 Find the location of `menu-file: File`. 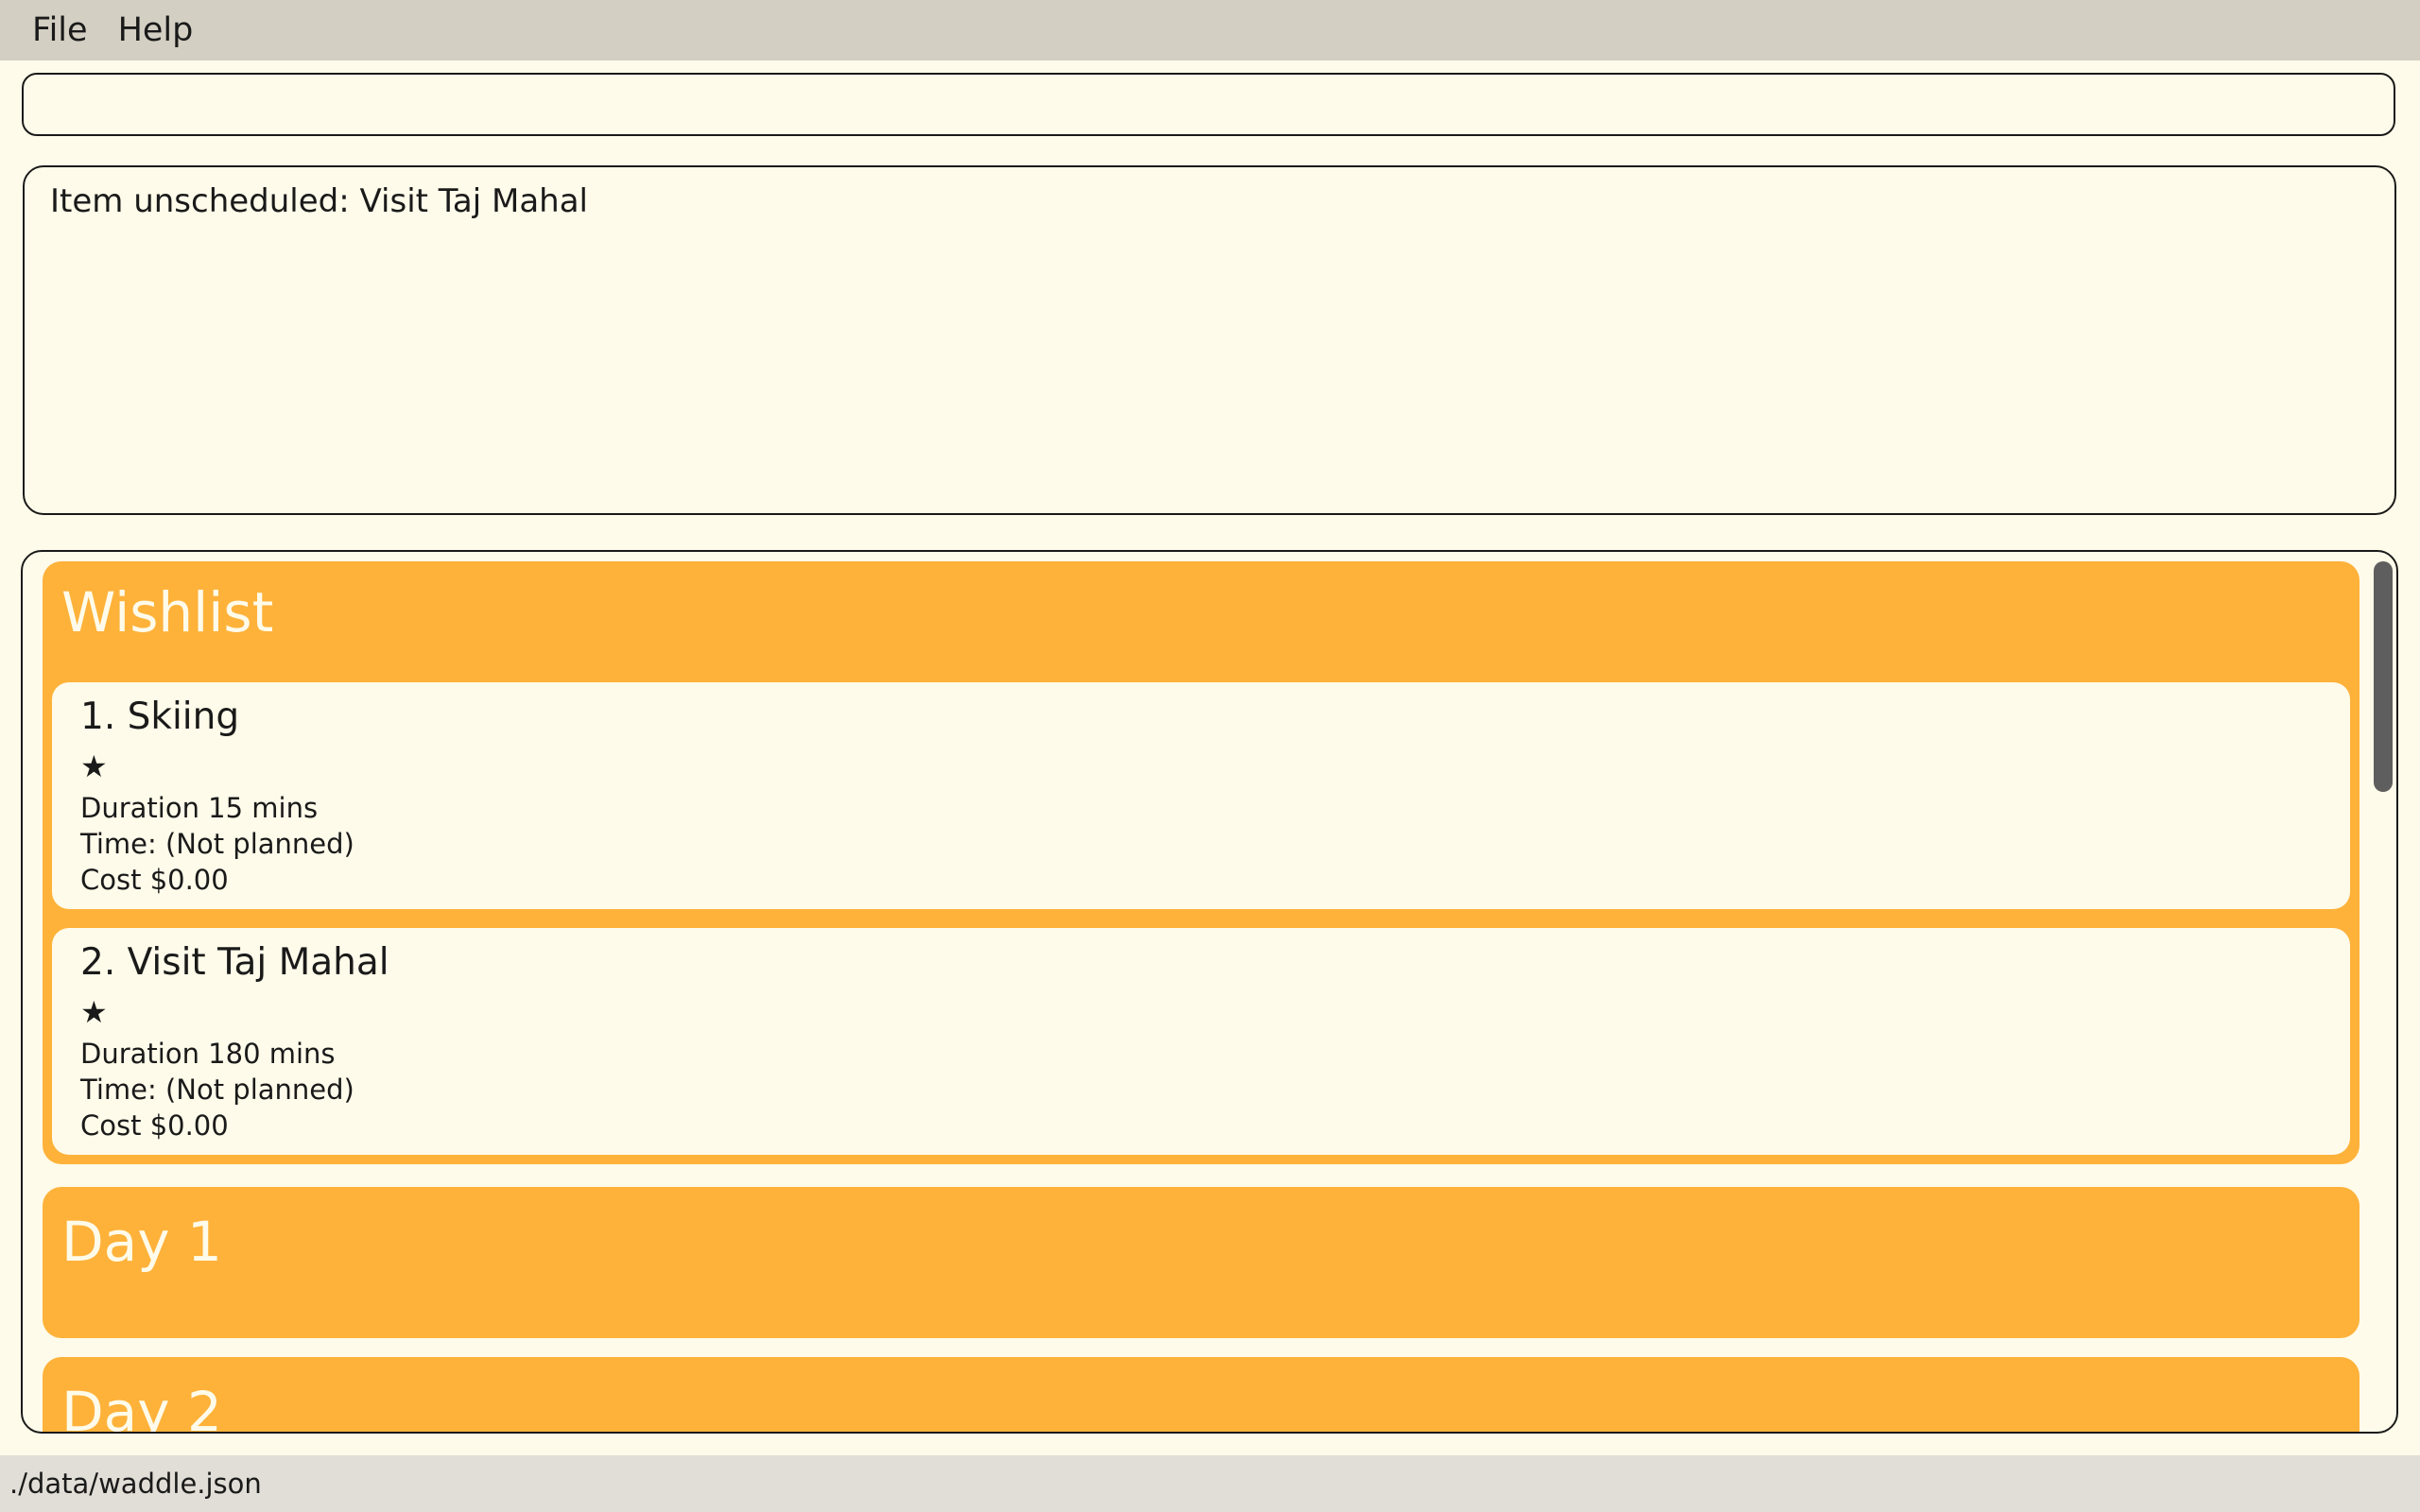

menu-file: File is located at coordinates (60, 30).